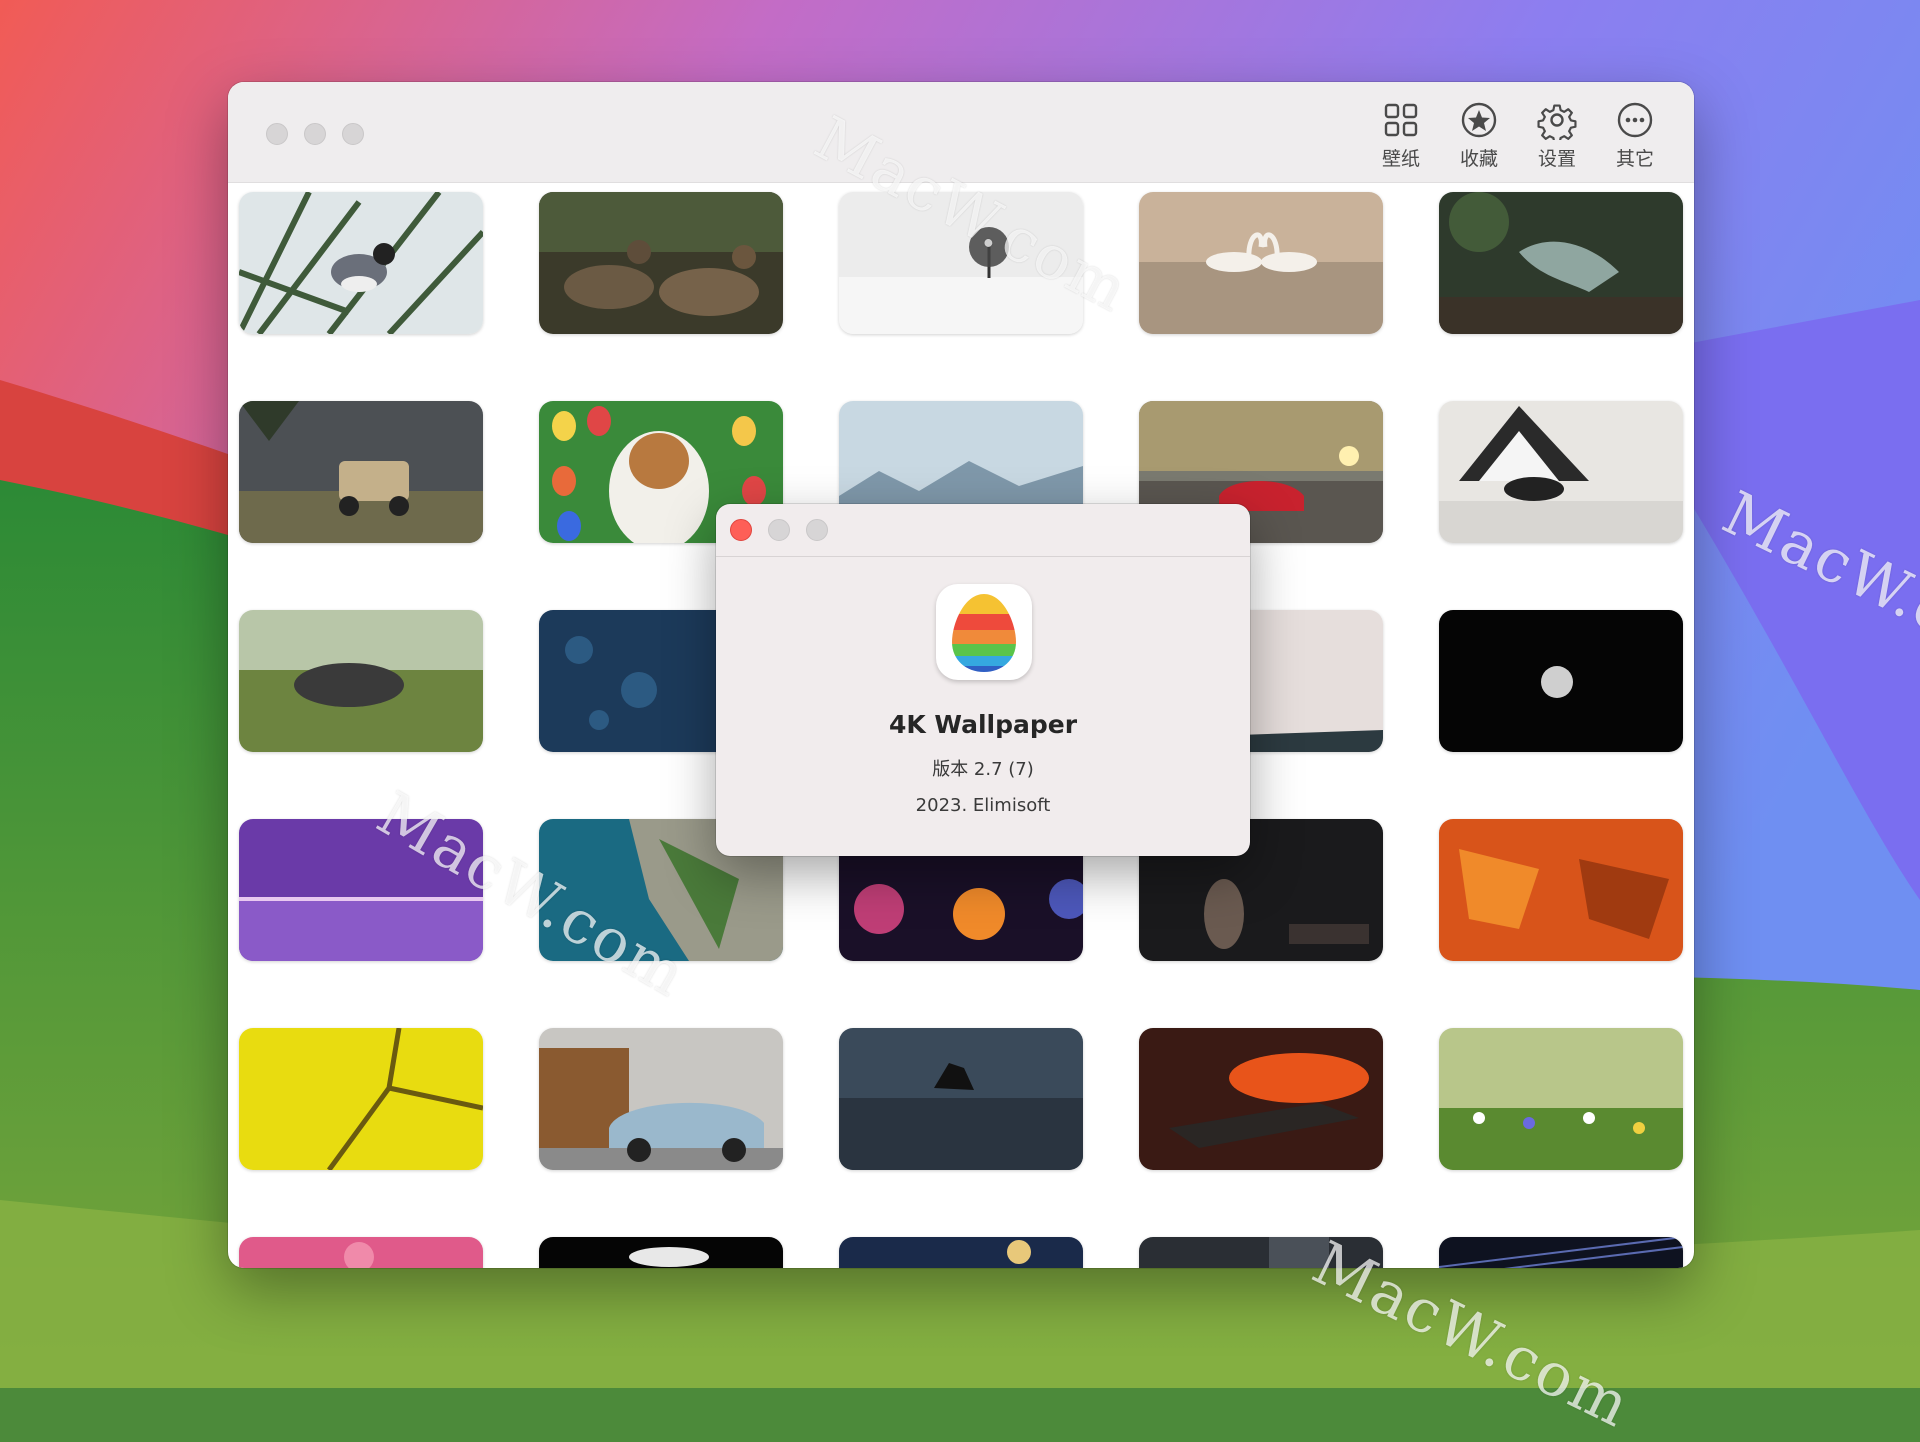 Image resolution: width=1920 pixels, height=1442 pixels. I want to click on favorites-button: 收藏, so click(1479, 136).